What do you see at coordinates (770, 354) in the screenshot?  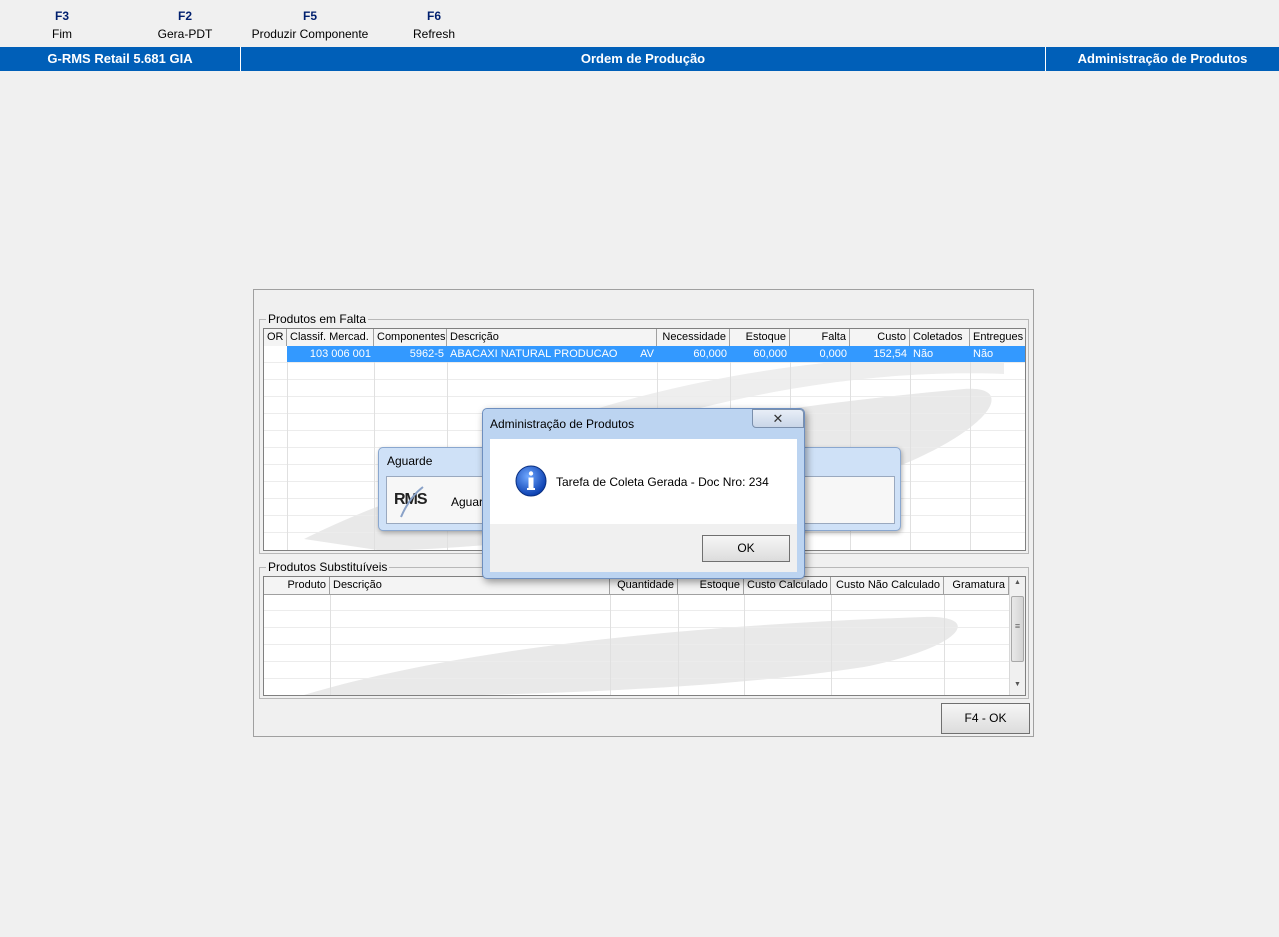 I see `cell-estoque: 60,000` at bounding box center [770, 354].